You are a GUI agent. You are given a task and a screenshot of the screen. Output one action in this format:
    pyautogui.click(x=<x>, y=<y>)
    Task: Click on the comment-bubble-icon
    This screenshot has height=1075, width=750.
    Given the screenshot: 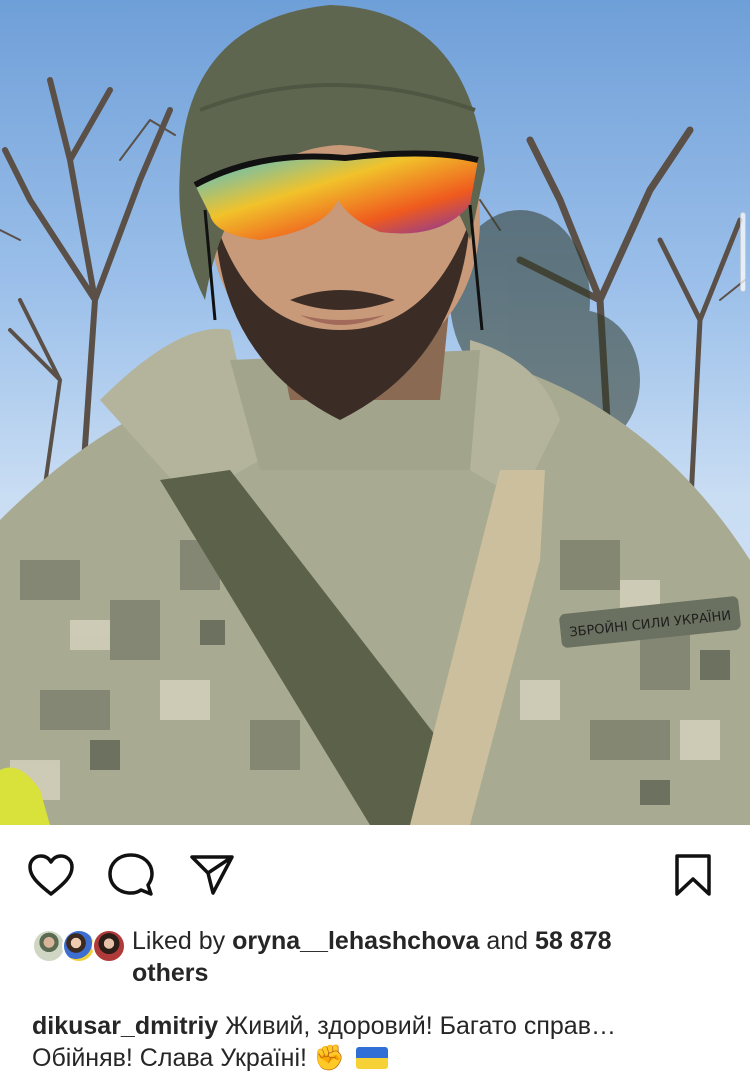 What is the action you would take?
    pyautogui.click(x=131, y=874)
    